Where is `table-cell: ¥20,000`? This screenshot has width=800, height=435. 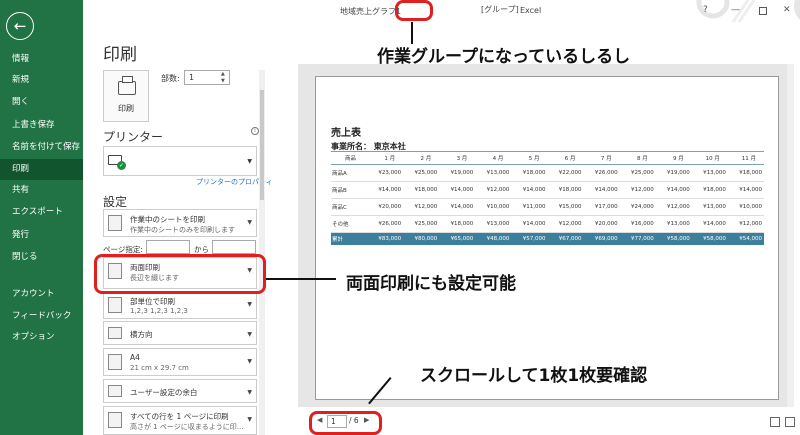 table-cell: ¥20,000 is located at coordinates (385, 207).